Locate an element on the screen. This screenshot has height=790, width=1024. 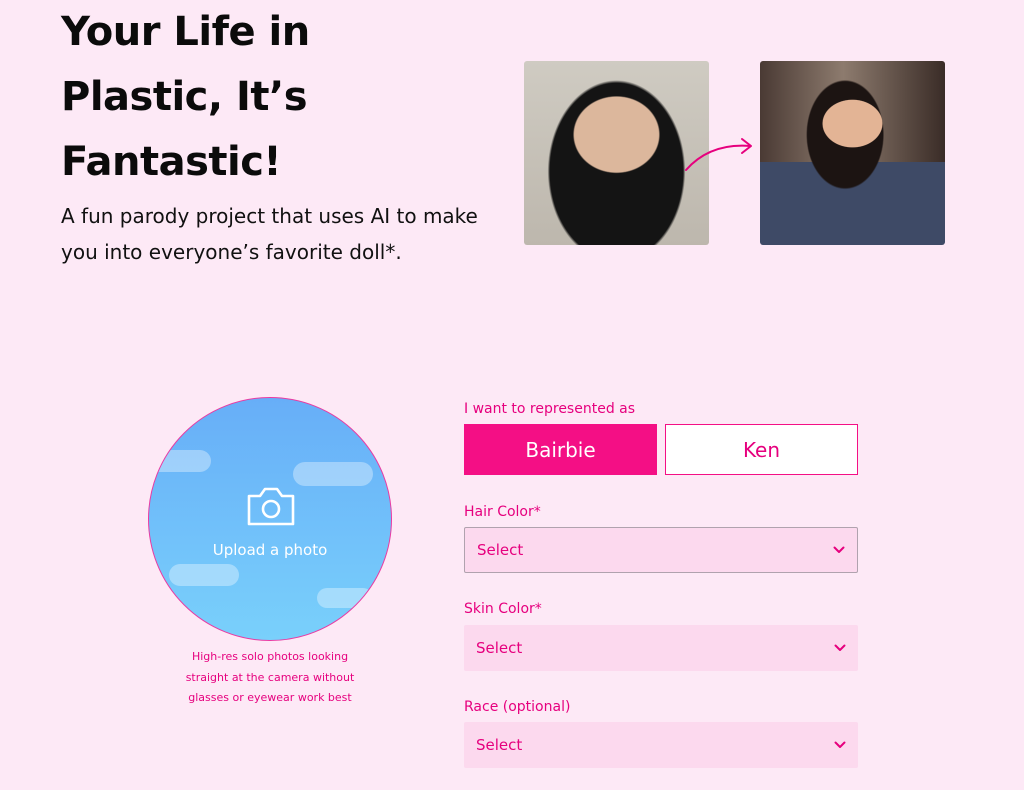
race-select: Select is located at coordinates (661, 745).